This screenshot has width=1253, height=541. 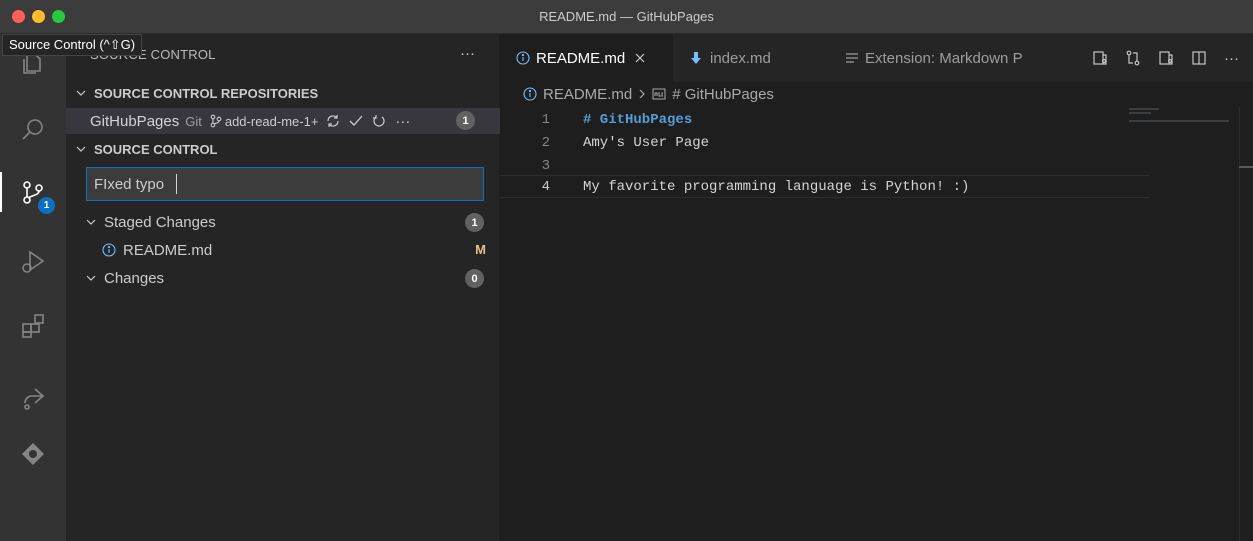 What do you see at coordinates (216, 121) in the screenshot?
I see `branch-icon` at bounding box center [216, 121].